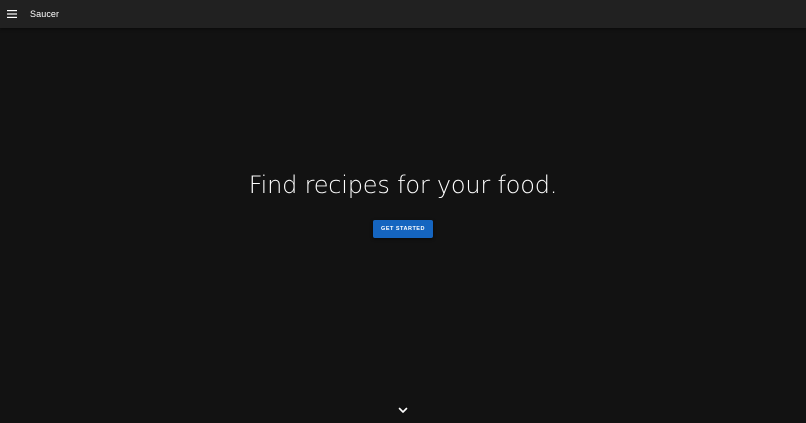  What do you see at coordinates (45, 14) in the screenshot?
I see `app-title: Saucer` at bounding box center [45, 14].